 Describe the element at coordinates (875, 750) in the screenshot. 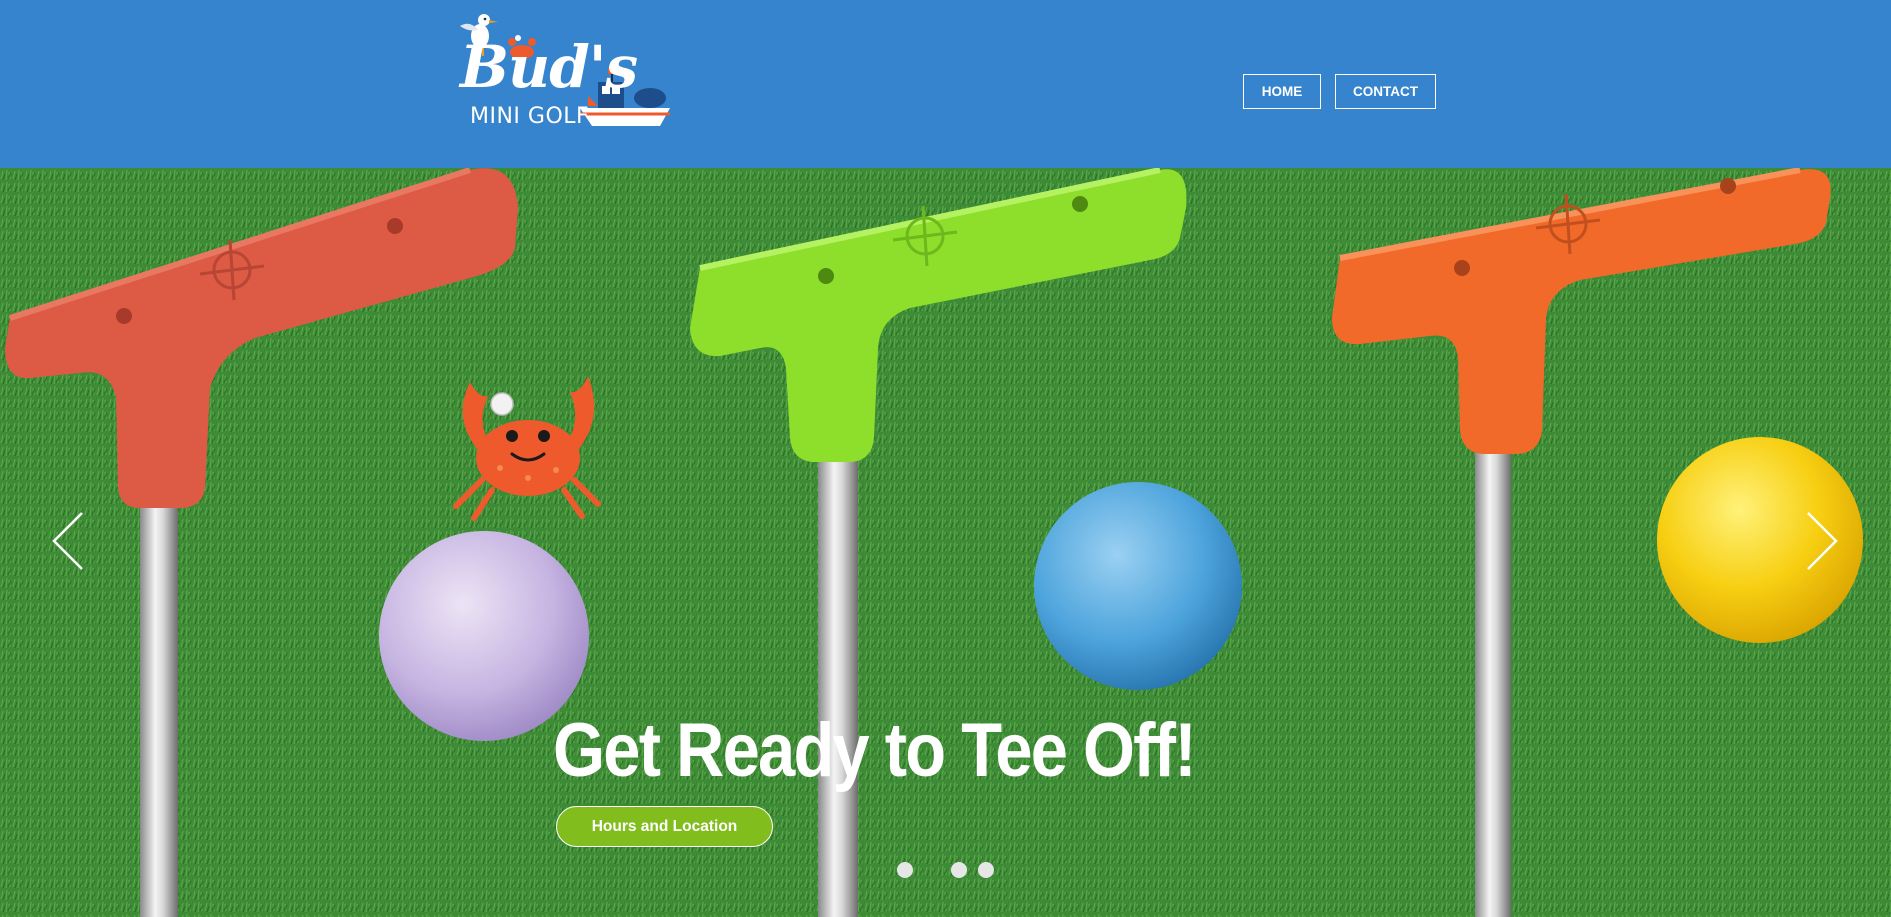

I see `hero-headline: Get Ready to Tee Off!` at that location.